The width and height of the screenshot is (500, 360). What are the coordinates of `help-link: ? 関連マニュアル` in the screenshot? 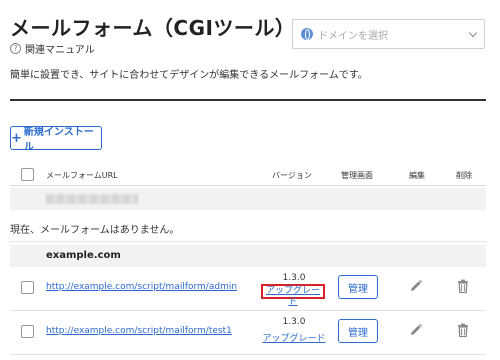 It's located at (52, 48).